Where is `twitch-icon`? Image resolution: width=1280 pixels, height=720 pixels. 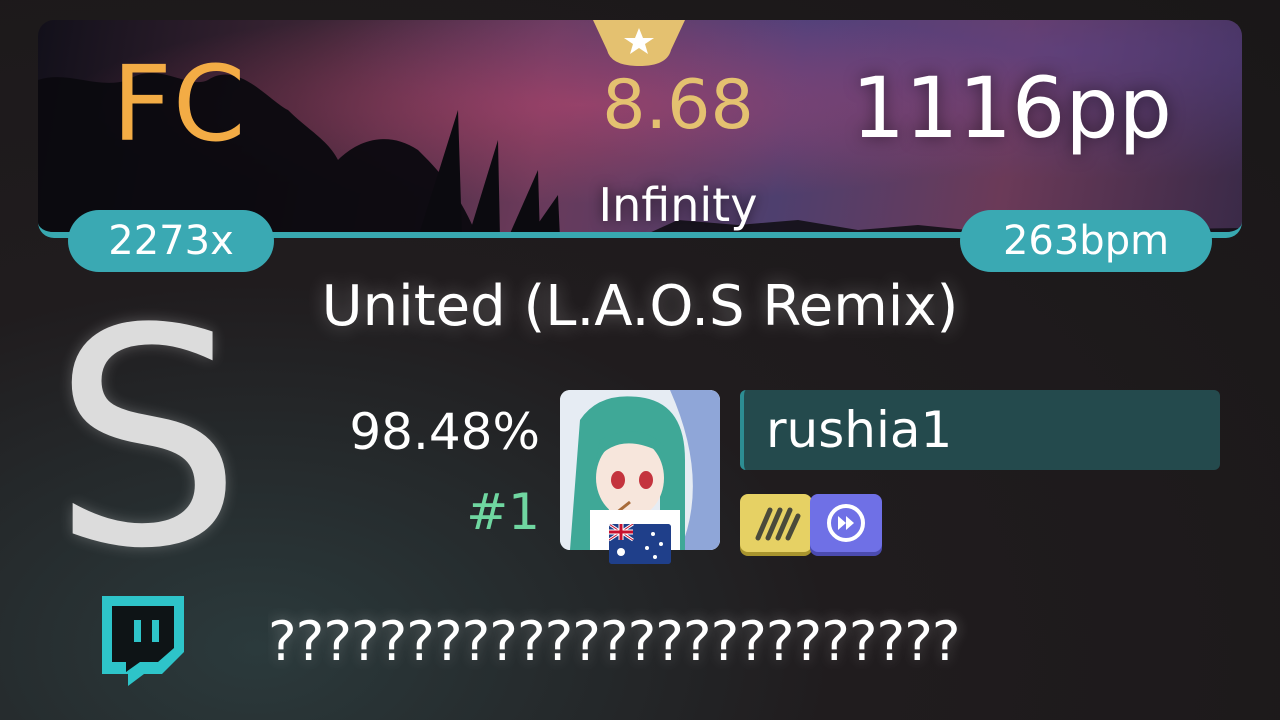
twitch-icon is located at coordinates (143, 641).